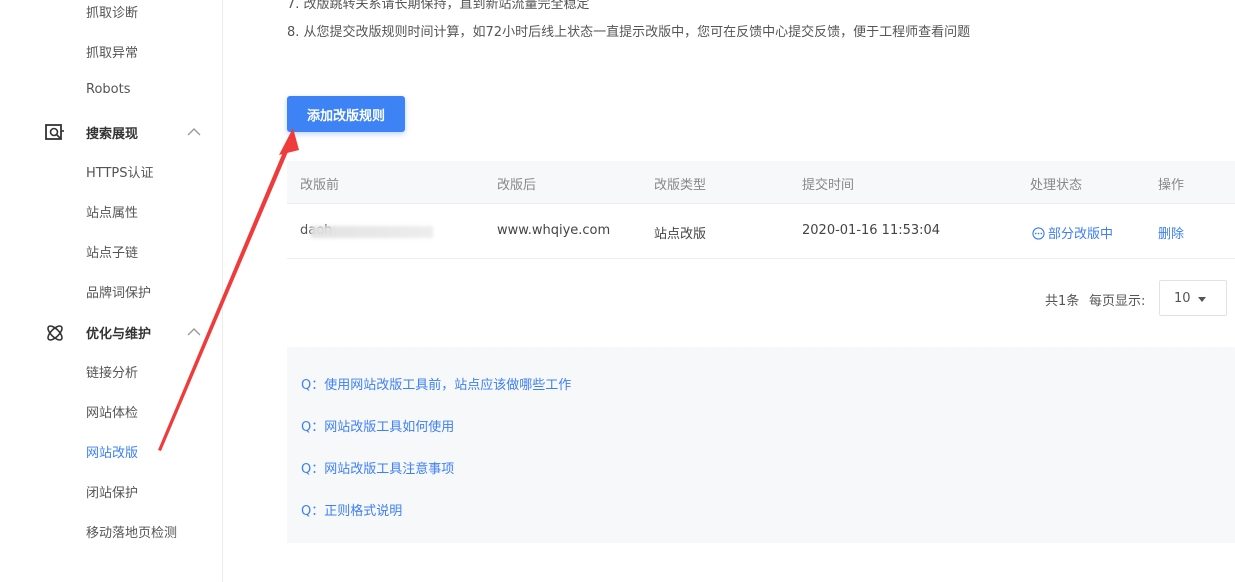  Describe the element at coordinates (438, 6) in the screenshot. I see `note-line-7: 7. 改版跳转关系请长期保持，直到新站流量完全稳定` at that location.